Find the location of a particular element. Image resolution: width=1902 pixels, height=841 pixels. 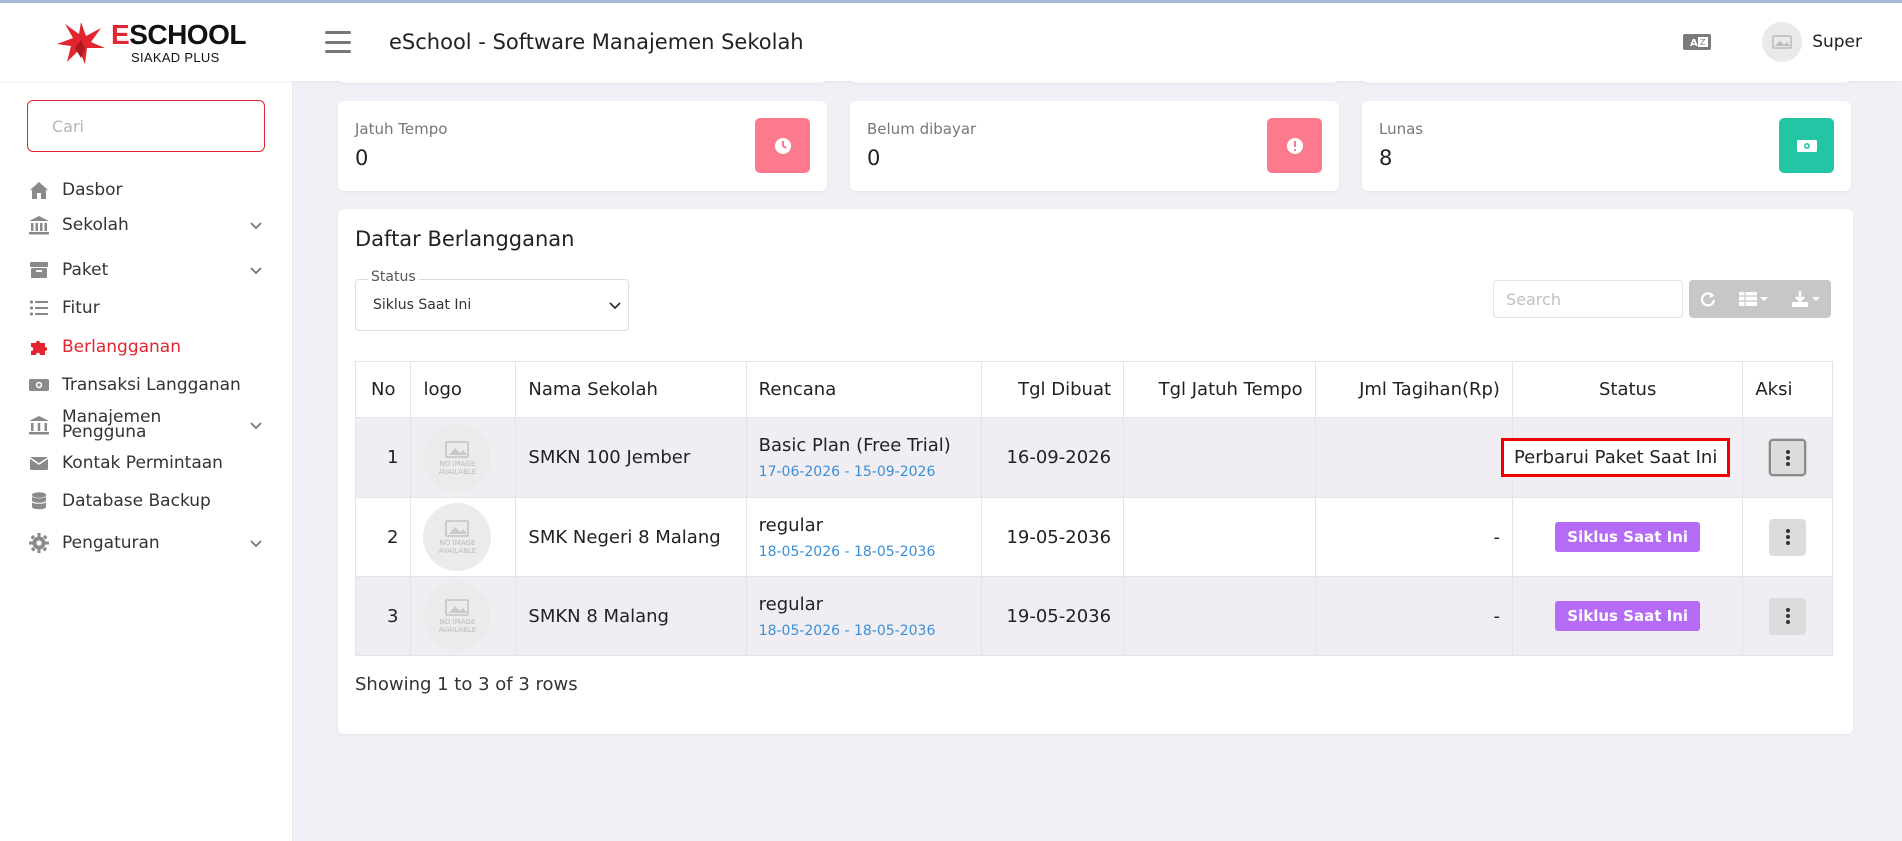

plan-date-range: 17-06-2026 - 15-09-2026 is located at coordinates (847, 472).